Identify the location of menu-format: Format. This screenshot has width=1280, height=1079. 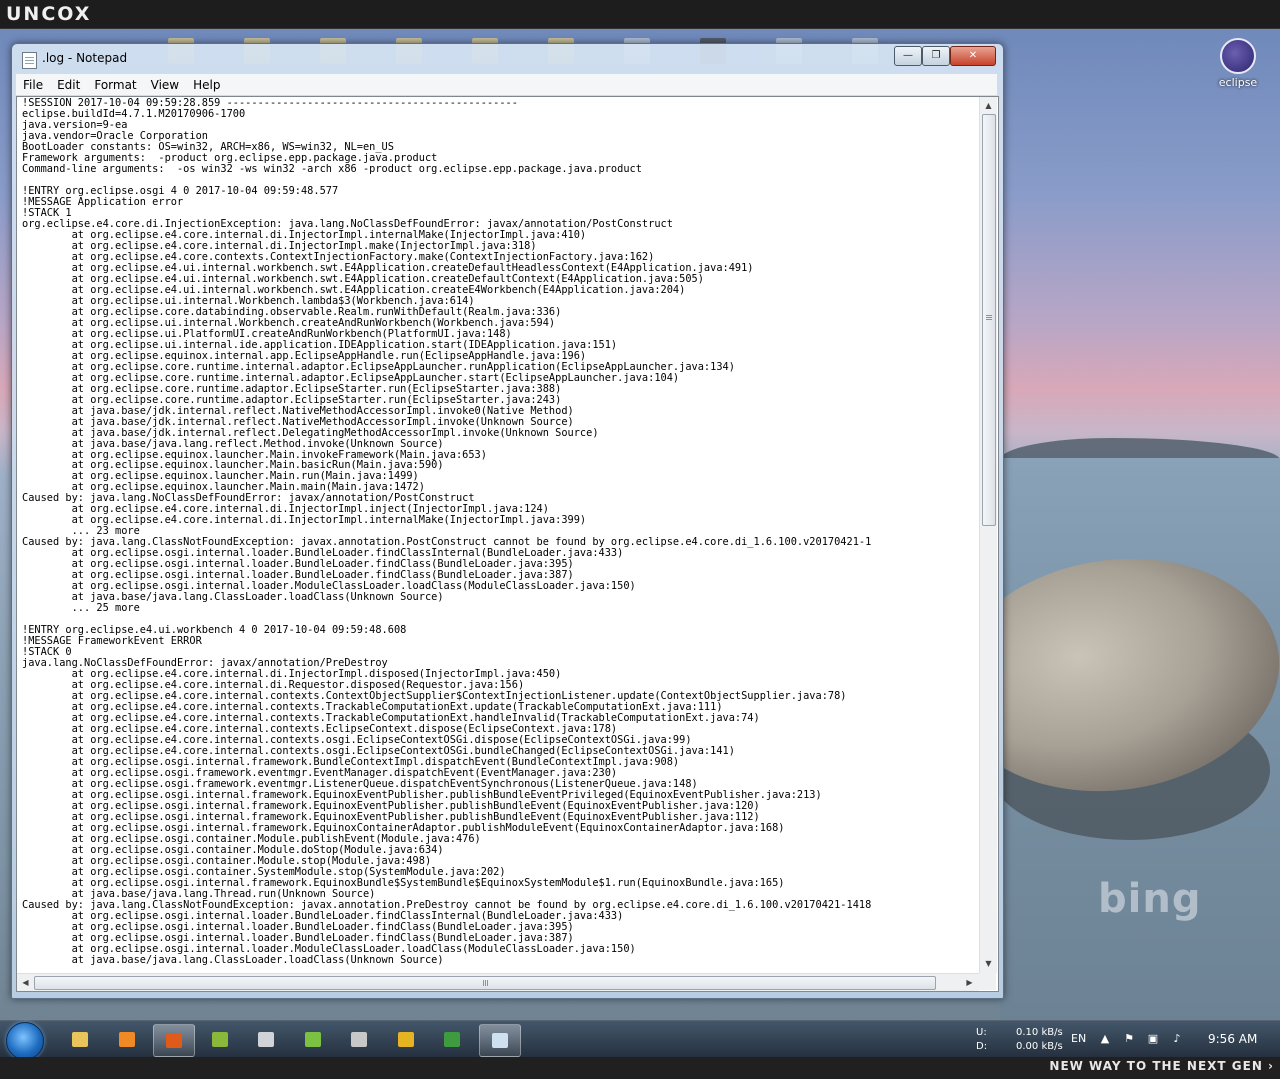
(115, 85).